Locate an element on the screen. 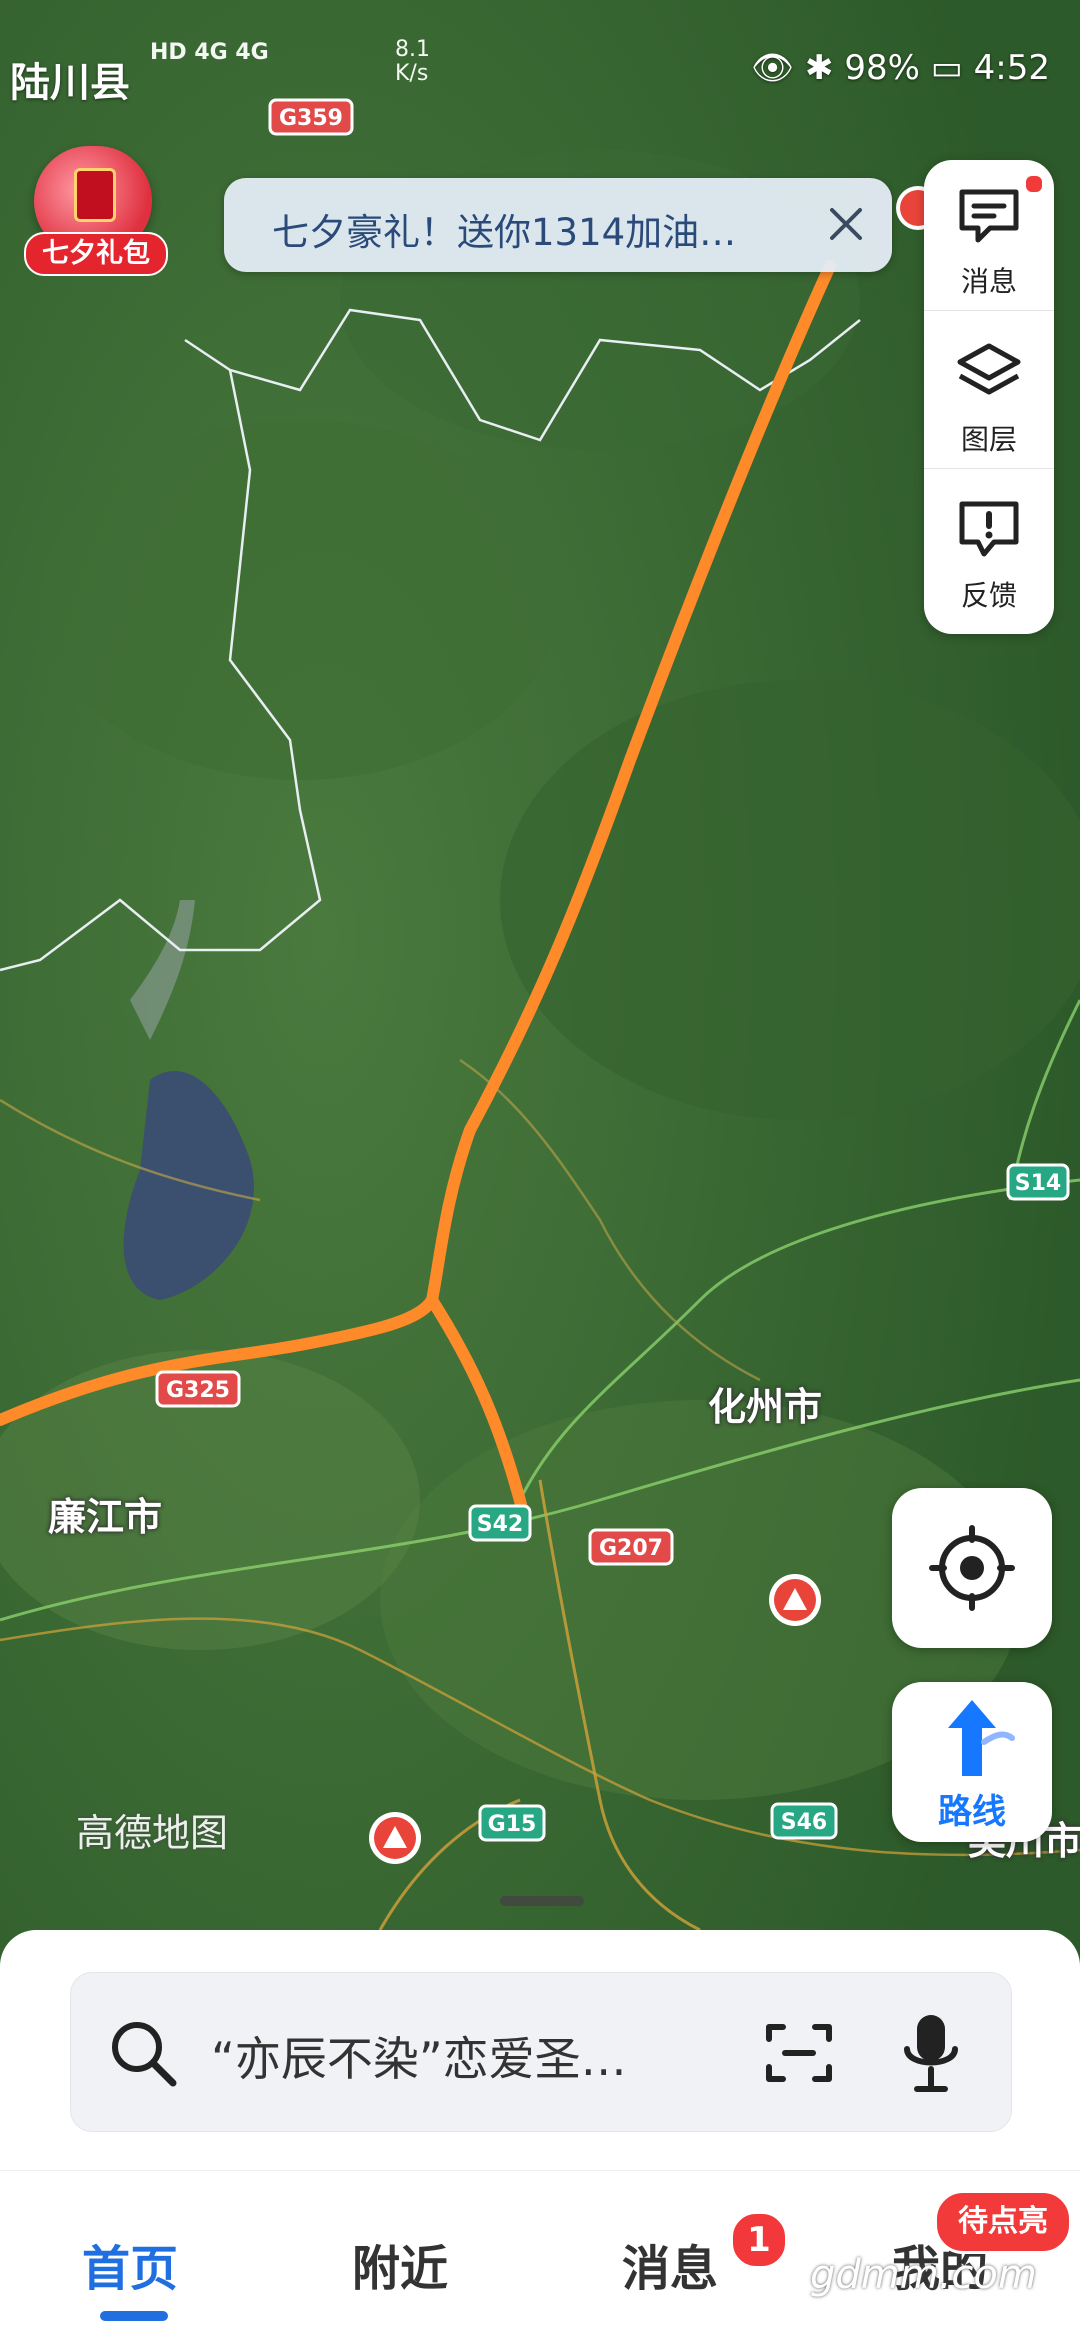  road-shield-s42: S42 is located at coordinates (500, 1523).